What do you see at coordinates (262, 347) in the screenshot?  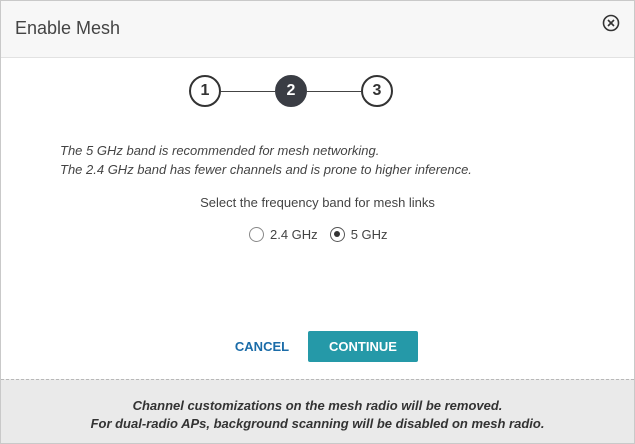 I see `cancel-button: CANCEL` at bounding box center [262, 347].